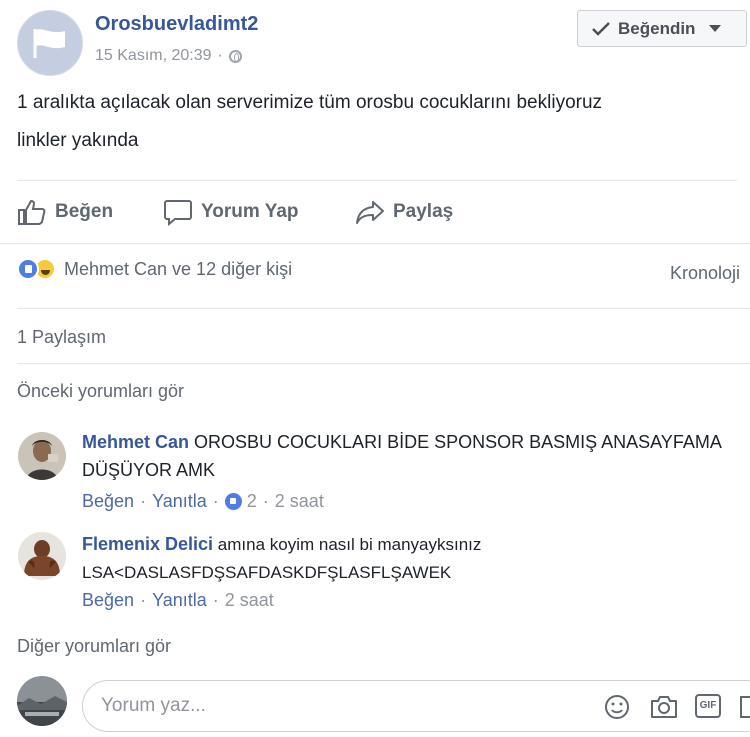 The width and height of the screenshot is (750, 737). I want to click on liked-page-button: Beğendin, so click(662, 28).